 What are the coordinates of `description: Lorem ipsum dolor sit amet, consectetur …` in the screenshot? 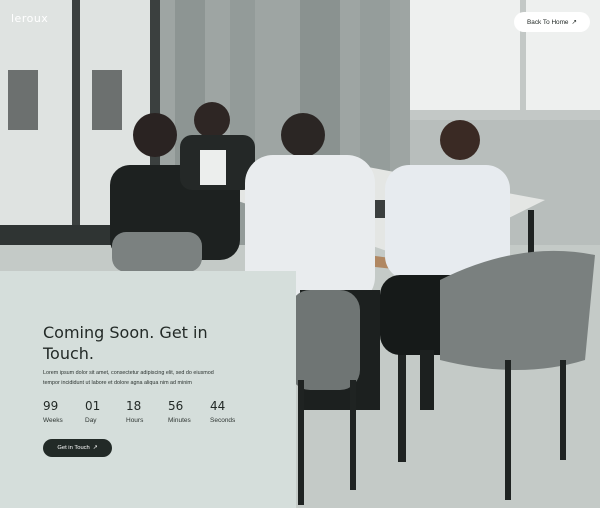 It's located at (150, 378).